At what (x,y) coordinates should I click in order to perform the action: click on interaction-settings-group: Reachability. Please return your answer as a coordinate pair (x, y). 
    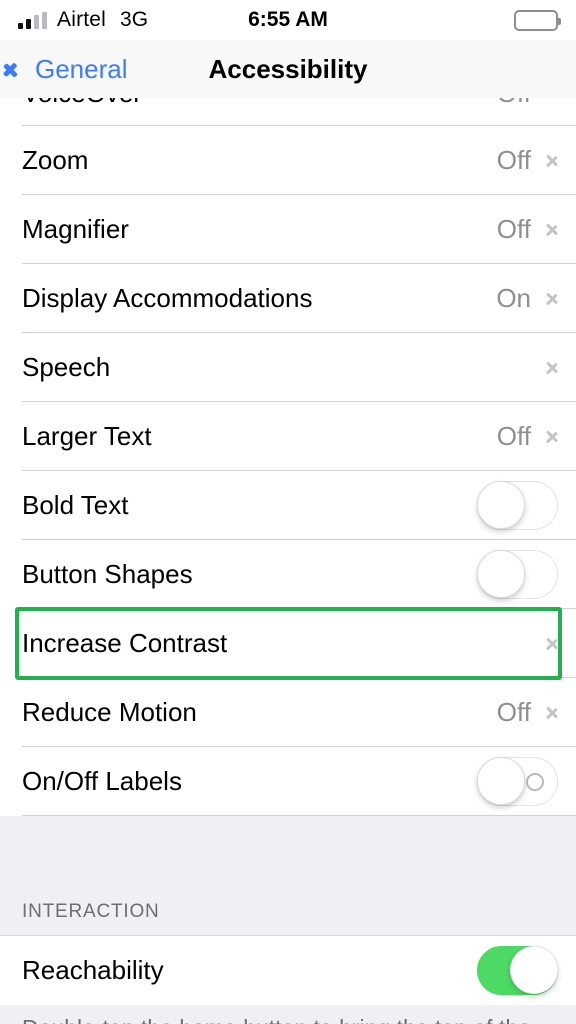
    Looking at the image, I should click on (288, 970).